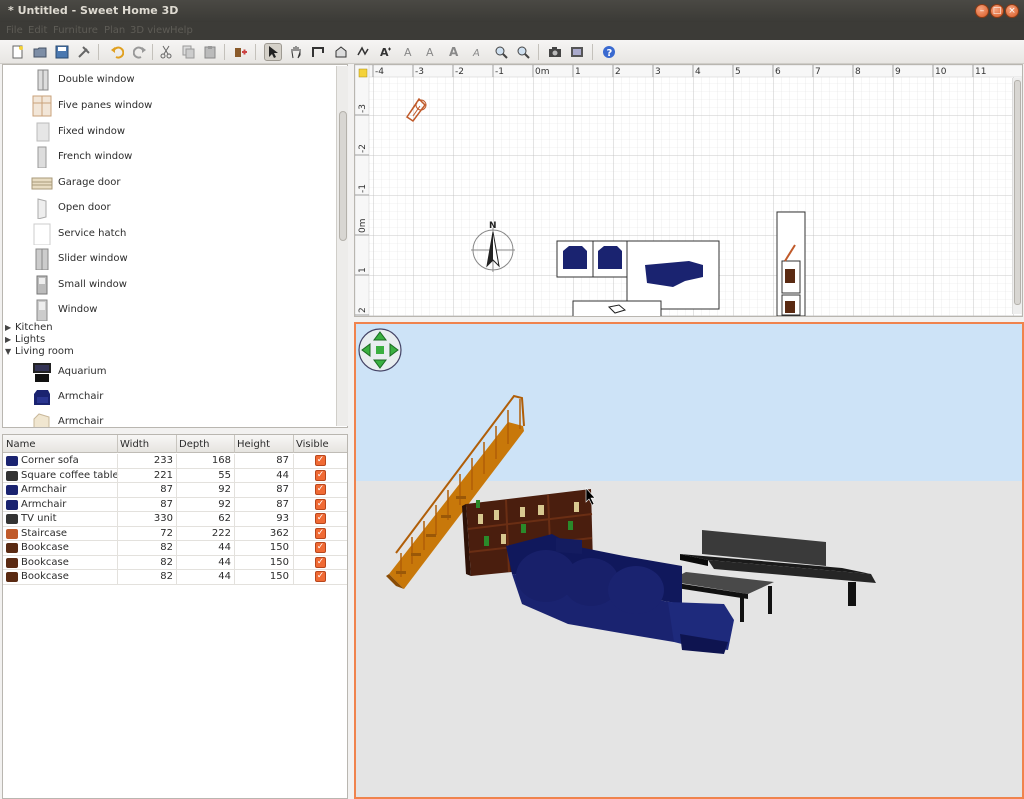 Image resolution: width=1024 pixels, height=799 pixels. What do you see at coordinates (10, 351) in the screenshot?
I see `collapse-arrow-icon: ▼` at bounding box center [10, 351].